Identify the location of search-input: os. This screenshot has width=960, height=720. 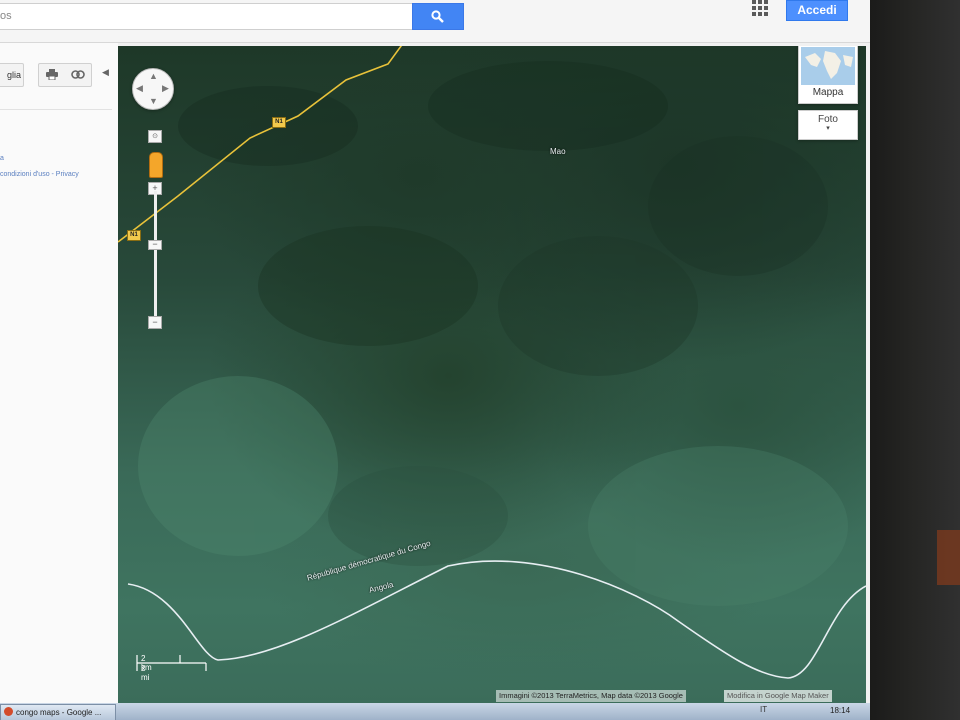
(206, 16).